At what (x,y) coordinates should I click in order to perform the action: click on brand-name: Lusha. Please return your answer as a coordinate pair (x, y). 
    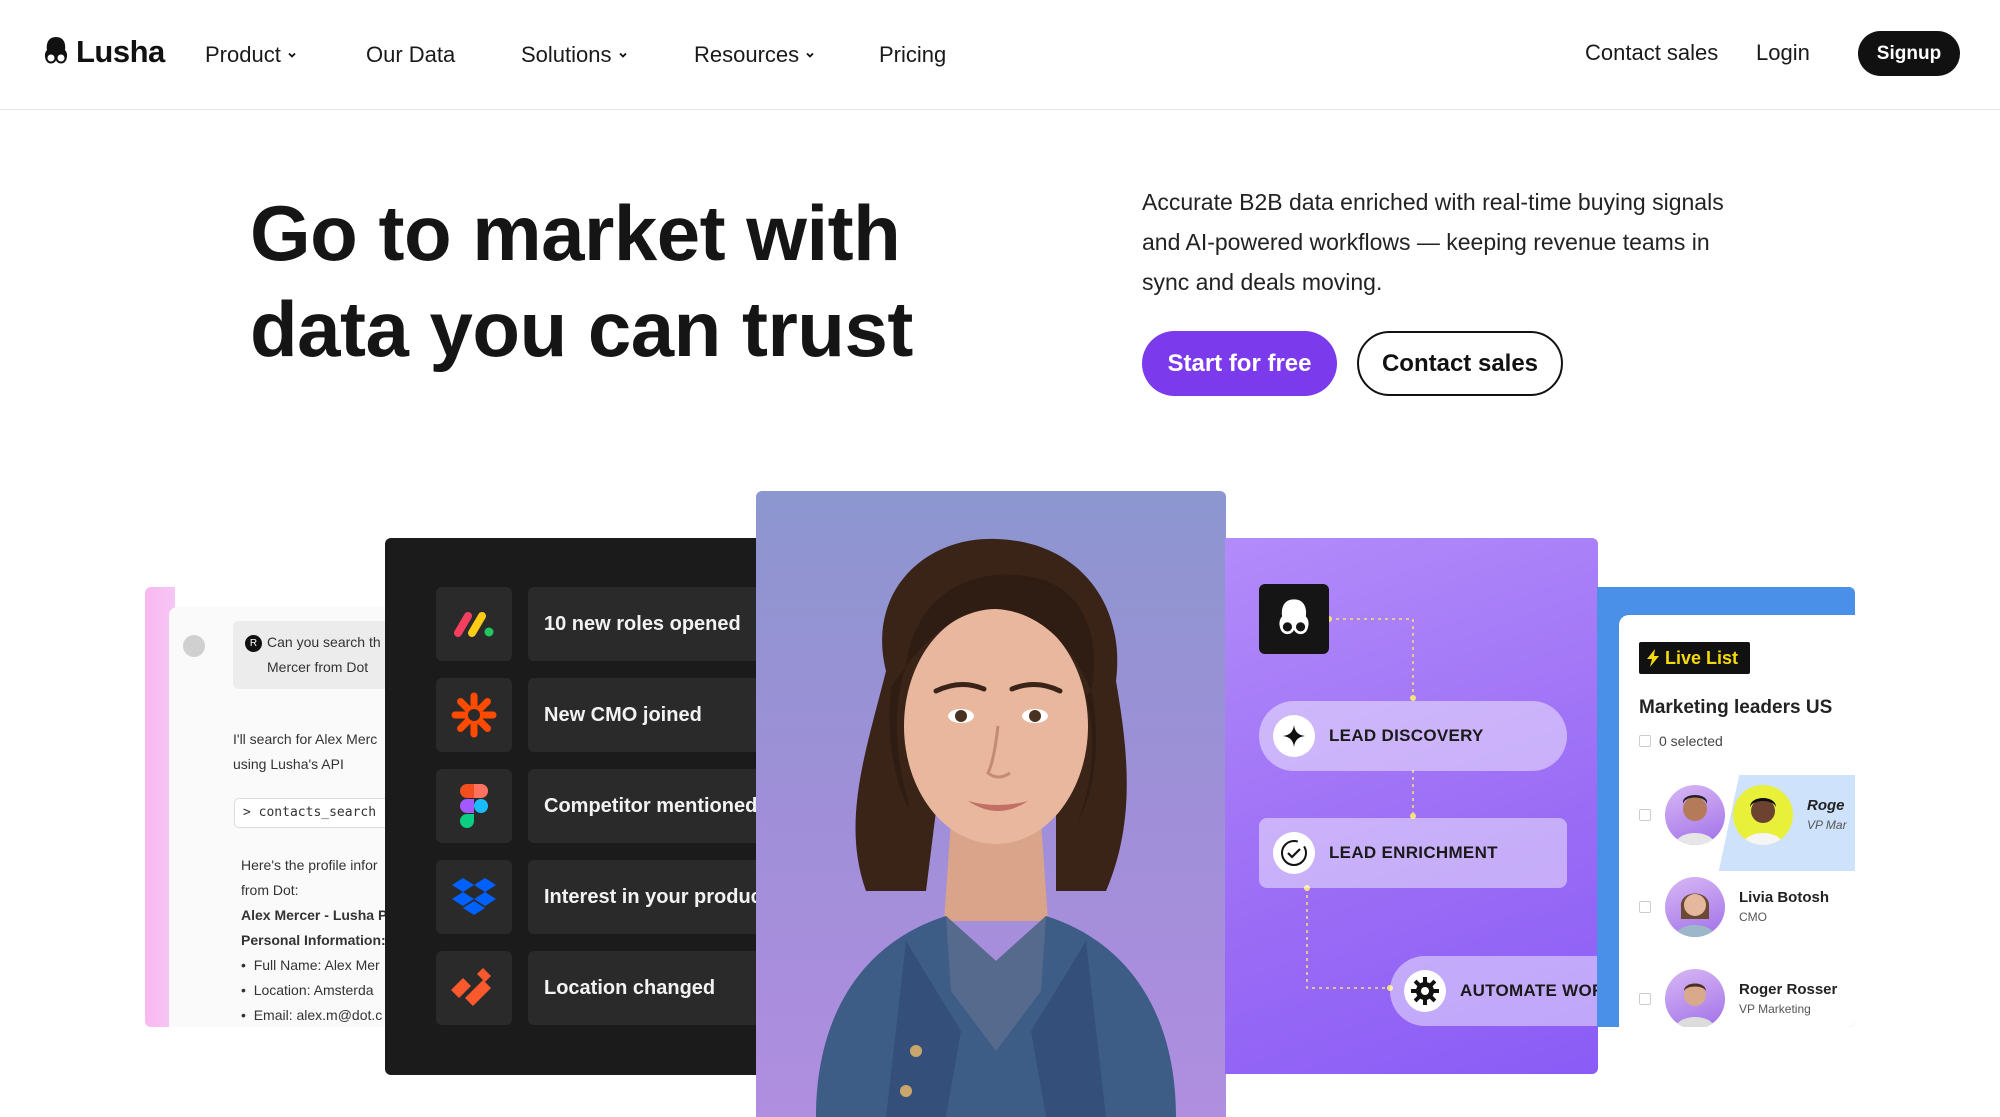
    Looking at the image, I should click on (120, 51).